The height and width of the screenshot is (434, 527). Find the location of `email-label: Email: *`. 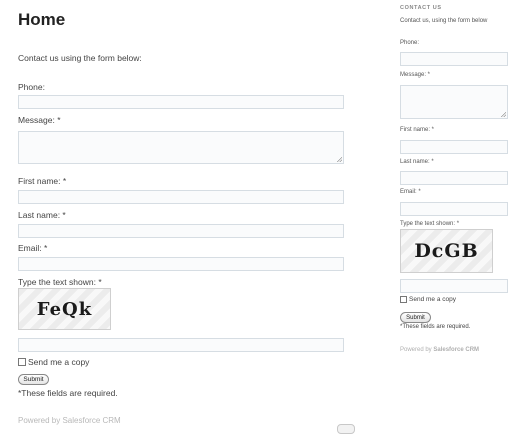

email-label: Email: * is located at coordinates (33, 248).